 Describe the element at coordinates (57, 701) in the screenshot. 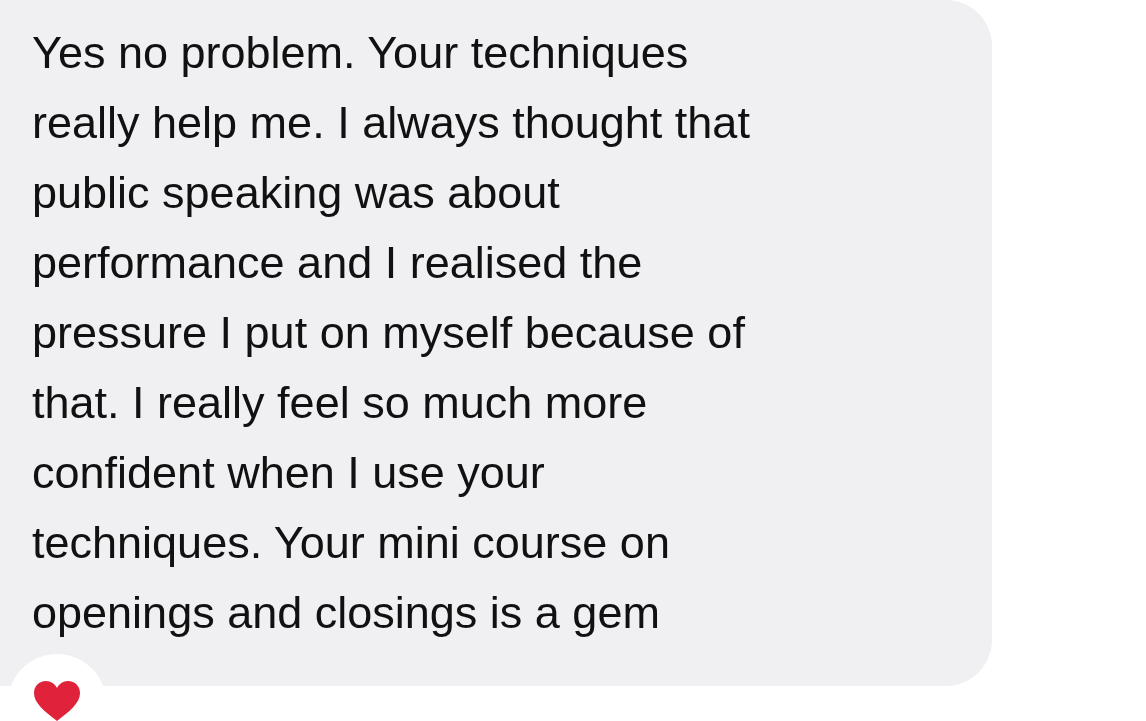

I see `heart-icon` at that location.